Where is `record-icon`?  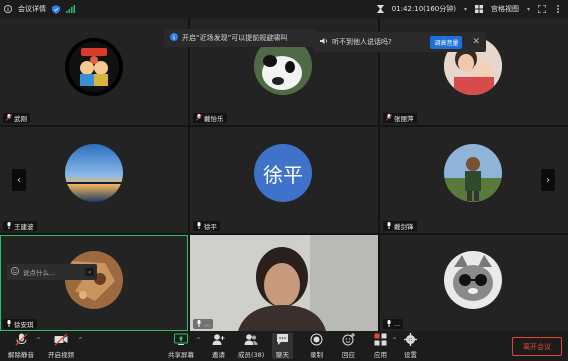 record-icon is located at coordinates (316, 340).